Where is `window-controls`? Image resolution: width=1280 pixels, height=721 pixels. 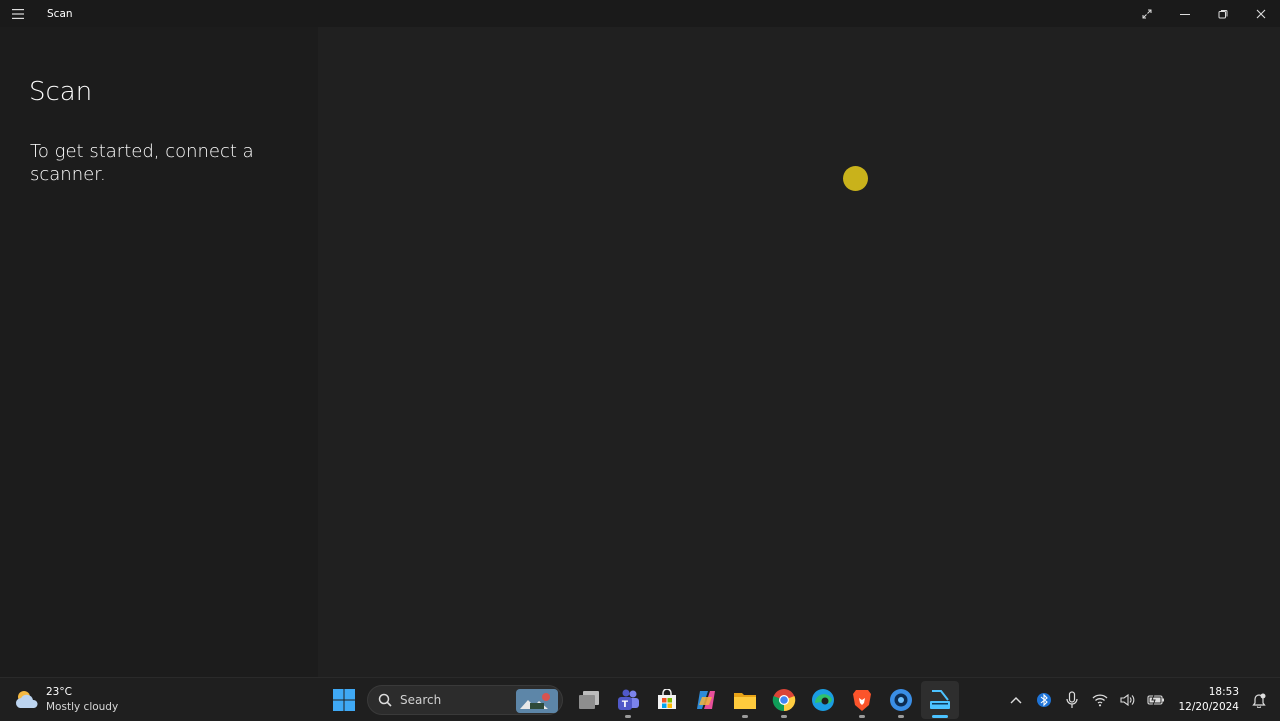
window-controls is located at coordinates (1204, 13).